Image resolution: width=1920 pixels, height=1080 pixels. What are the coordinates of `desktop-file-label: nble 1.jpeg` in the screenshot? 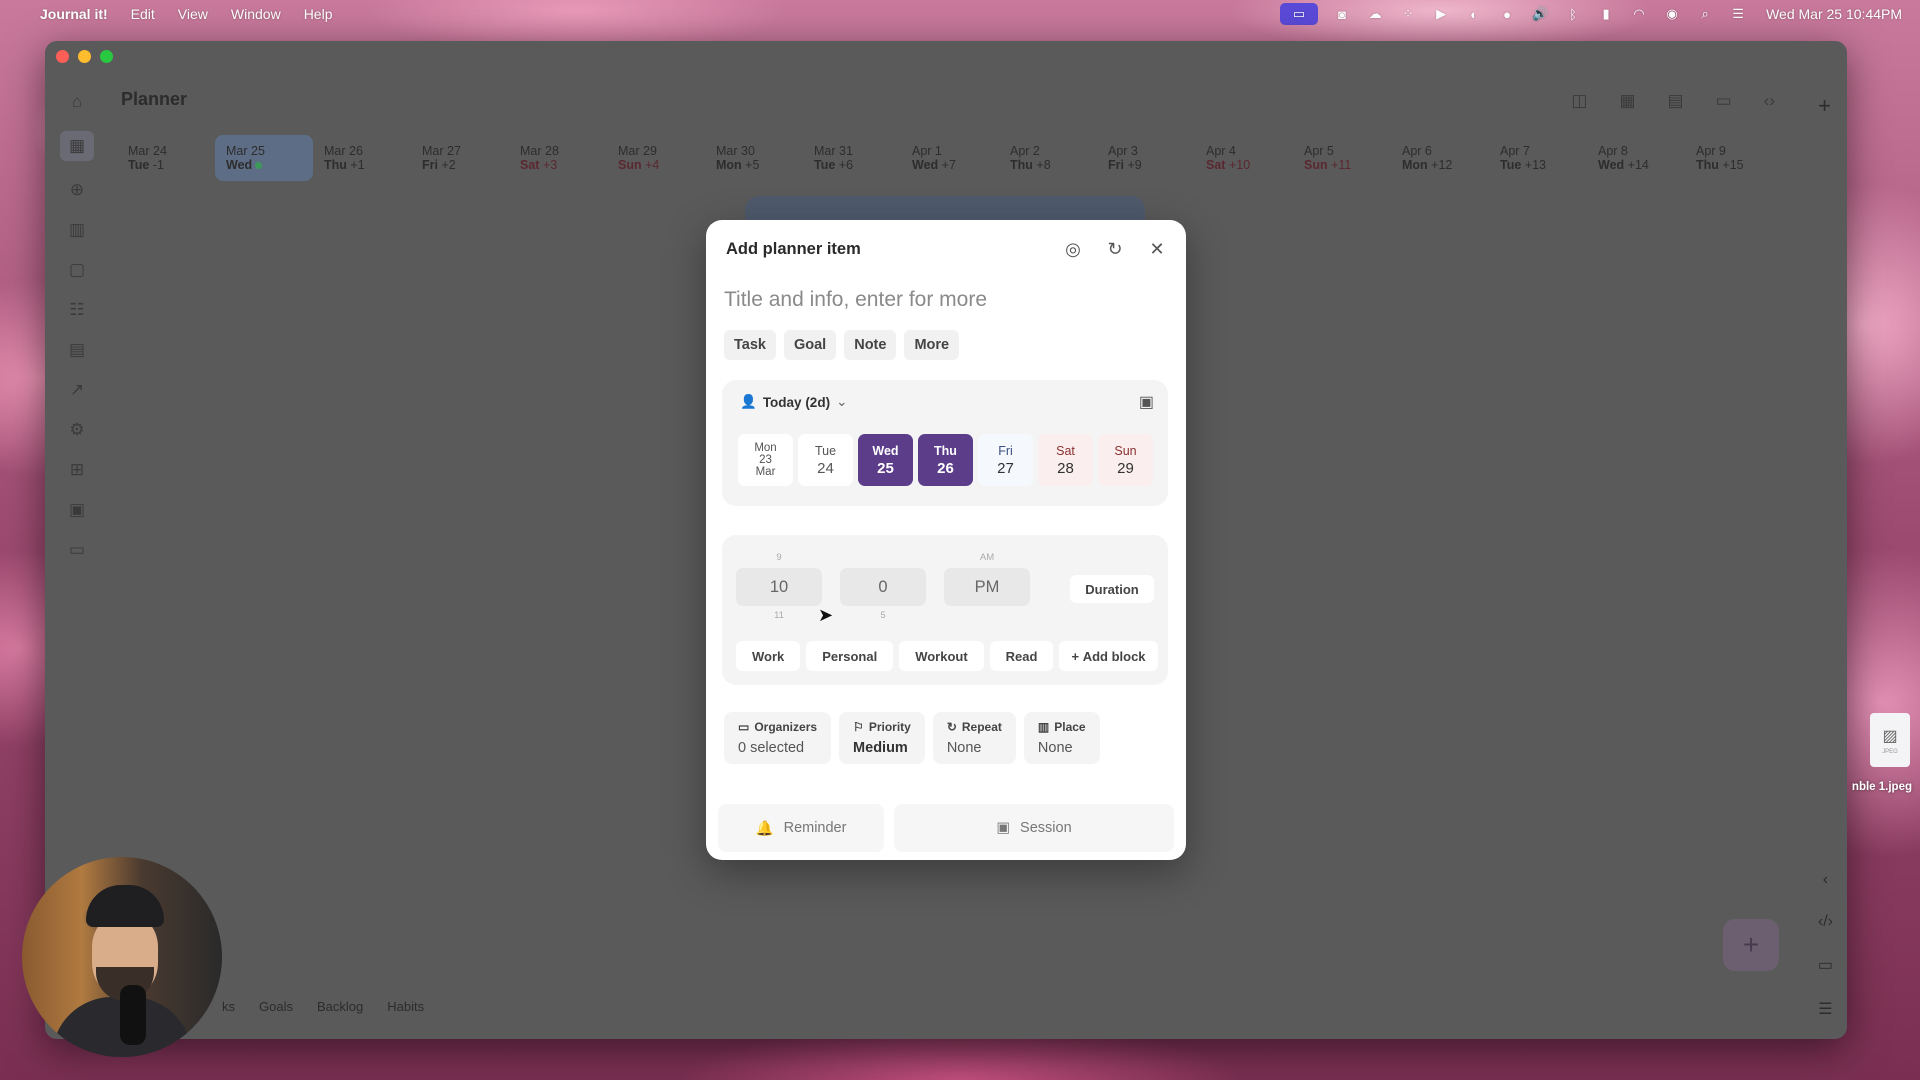 It's located at (1882, 787).